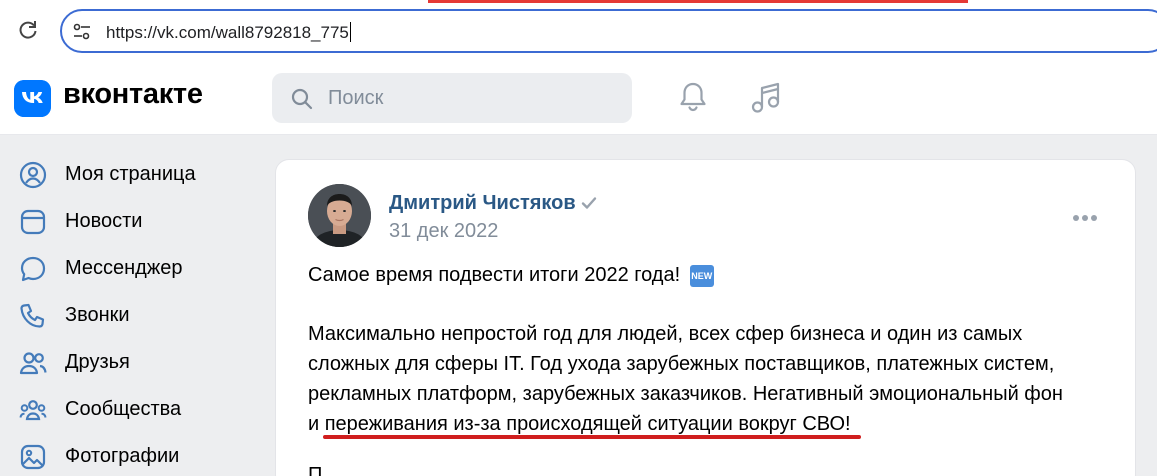 Image resolution: width=1157 pixels, height=476 pixels. Describe the element at coordinates (97, 362) in the screenshot. I see `sidebar-item-label: Друзья` at that location.